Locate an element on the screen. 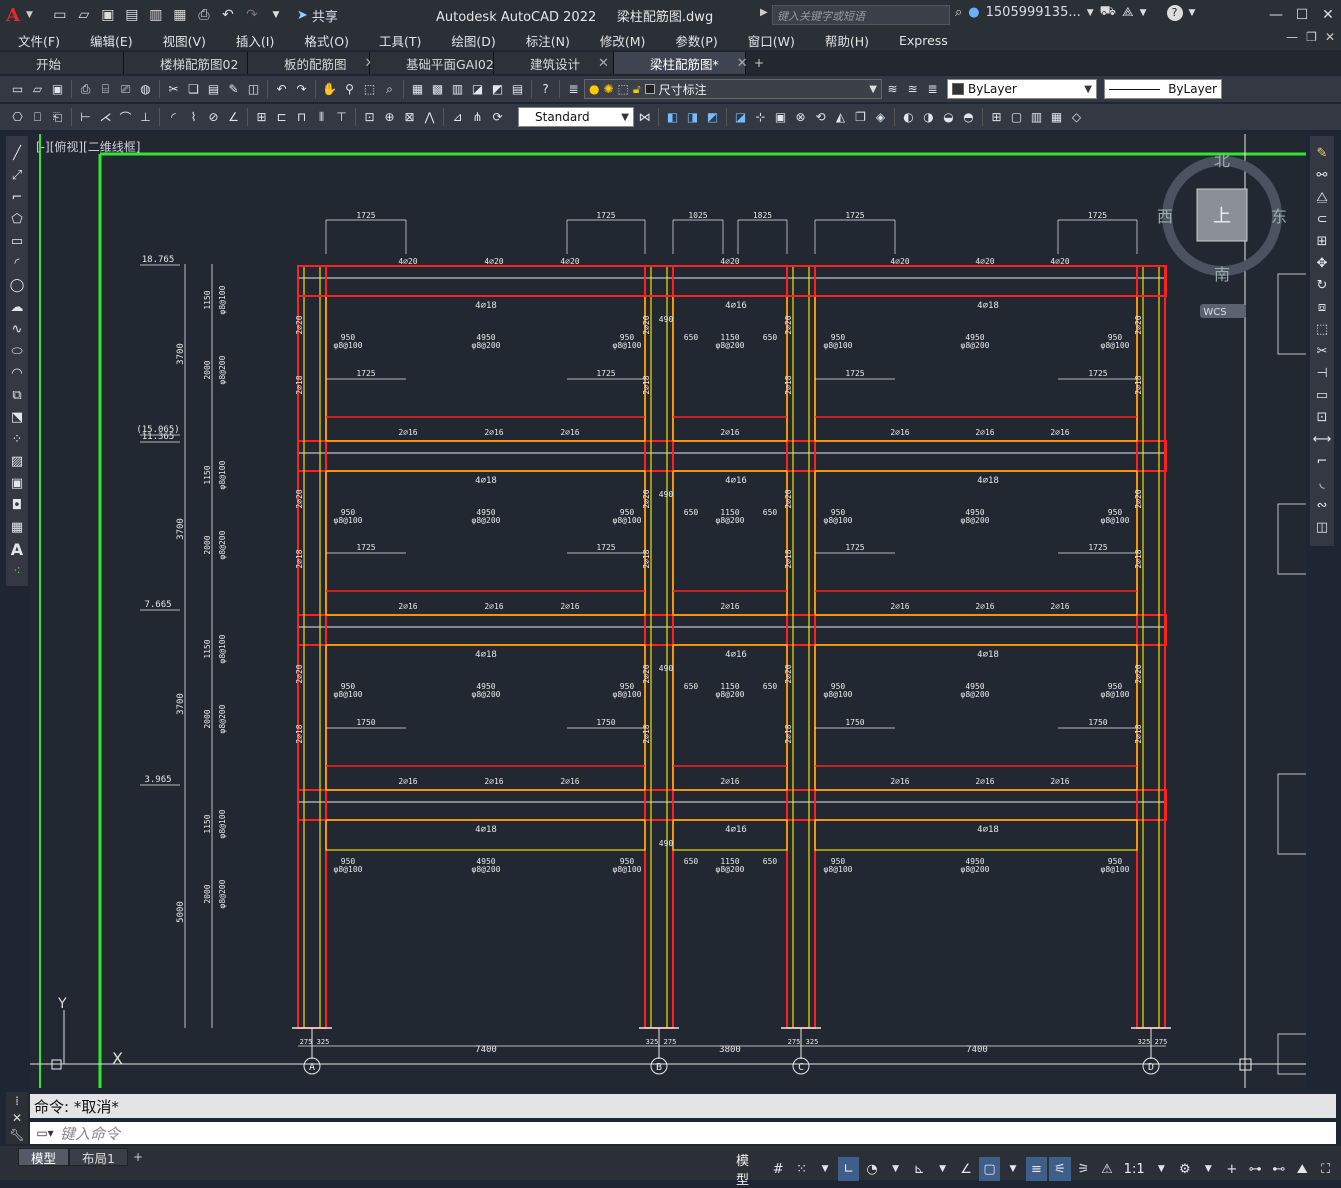 The width and height of the screenshot is (1341, 1188). quick-properties-icon: ⊷ is located at coordinates (1278, 1169).